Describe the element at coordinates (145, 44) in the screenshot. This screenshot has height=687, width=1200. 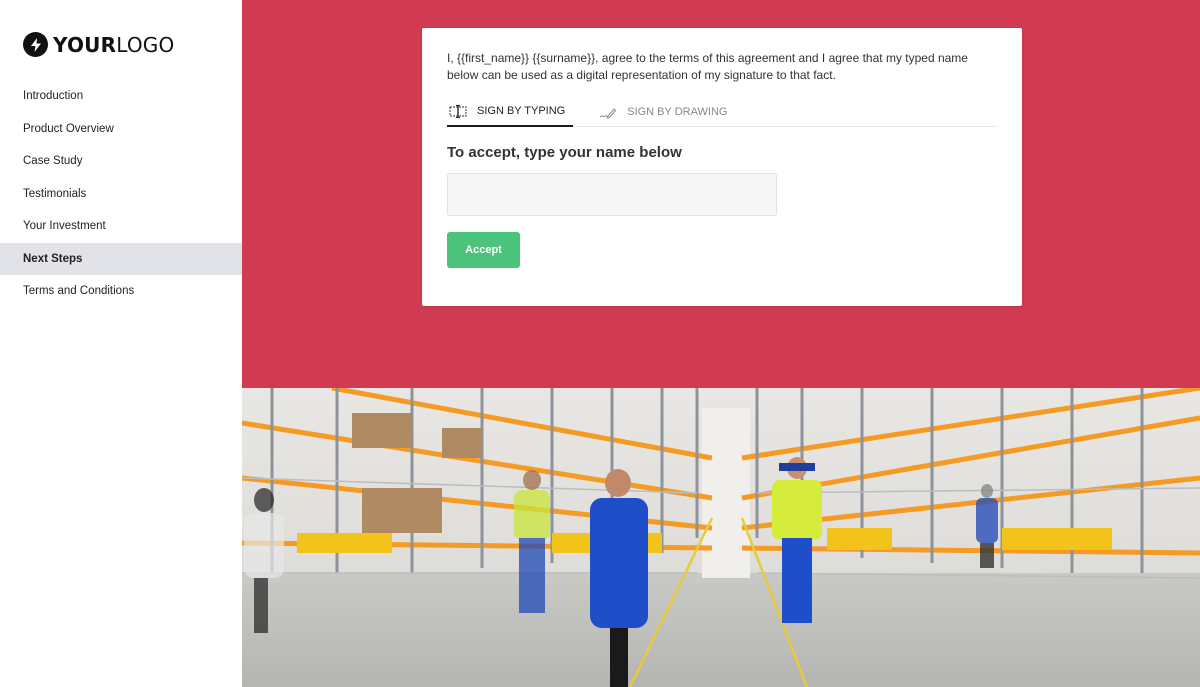
I see `logo-text-light: LOGO` at that location.